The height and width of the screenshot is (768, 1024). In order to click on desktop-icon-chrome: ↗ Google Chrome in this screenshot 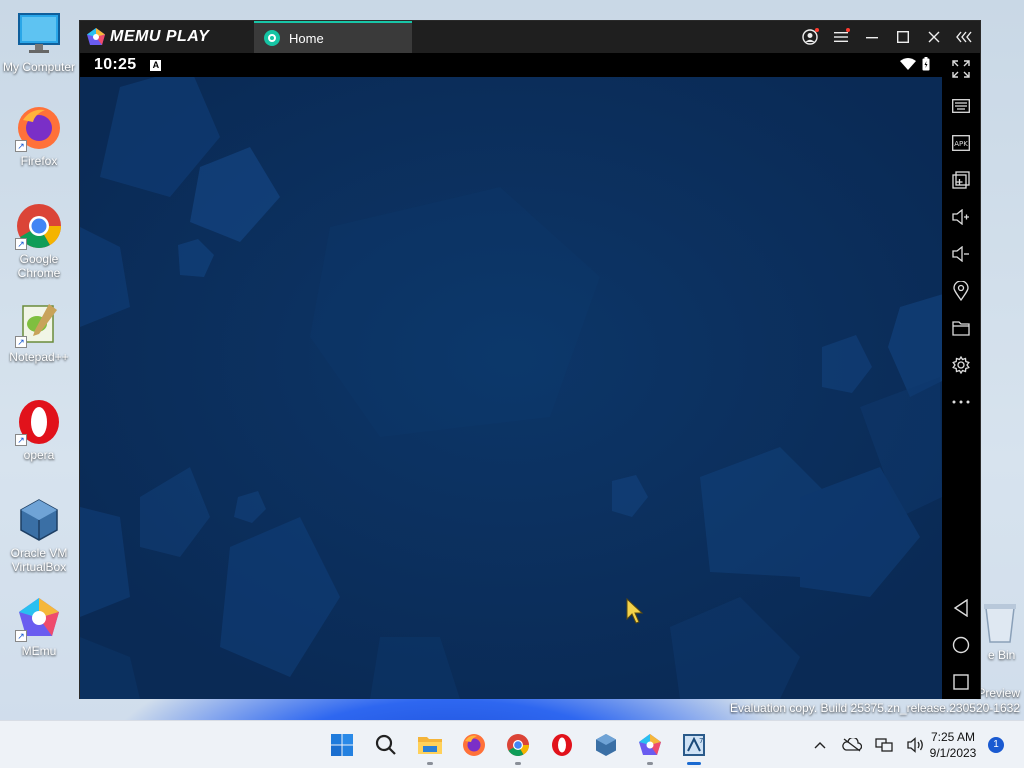, I will do `click(39, 241)`.